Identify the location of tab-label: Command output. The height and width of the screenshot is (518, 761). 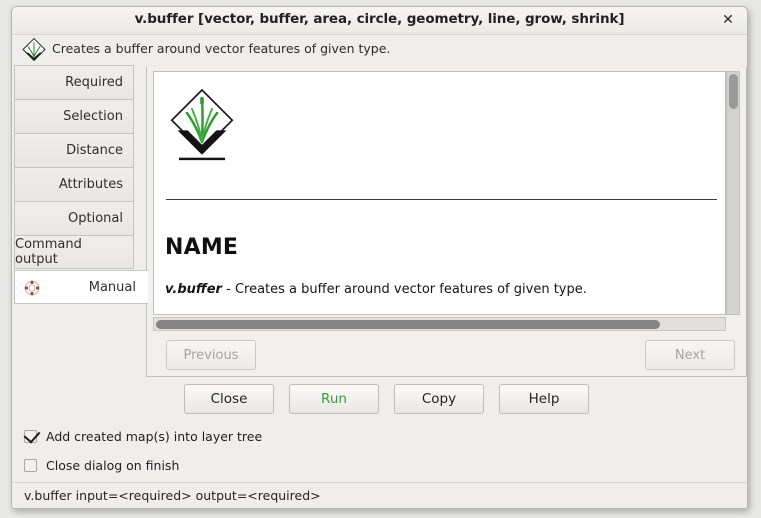
(48, 252).